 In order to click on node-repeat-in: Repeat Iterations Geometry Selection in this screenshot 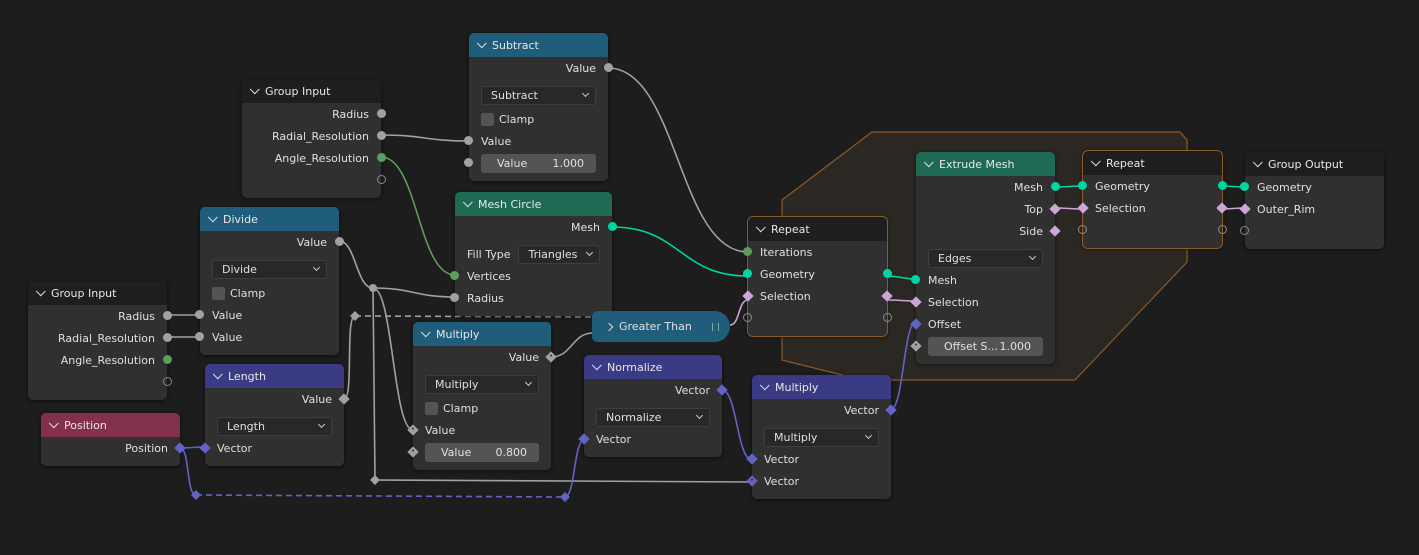, I will do `click(817, 276)`.